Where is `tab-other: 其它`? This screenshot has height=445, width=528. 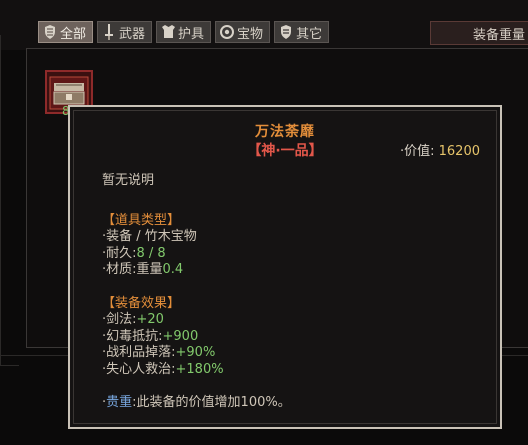
tab-other: 其它 is located at coordinates (302, 32).